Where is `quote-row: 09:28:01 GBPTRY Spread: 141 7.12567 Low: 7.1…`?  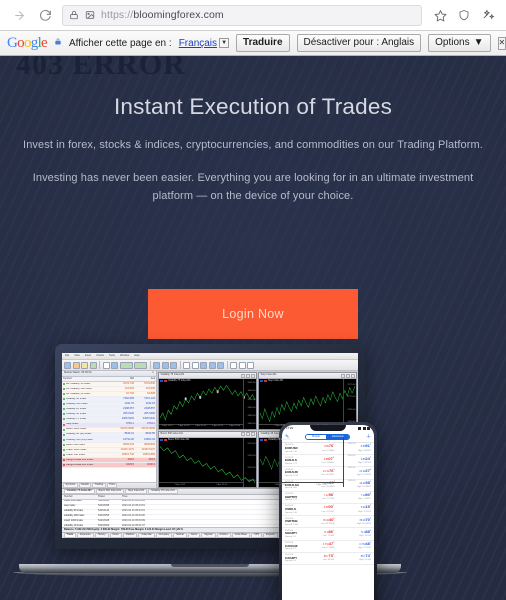 quote-row: 09:28:01 GBPTRY Spread: 141 7.12567 Low: 7.1… is located at coordinates (328, 498).